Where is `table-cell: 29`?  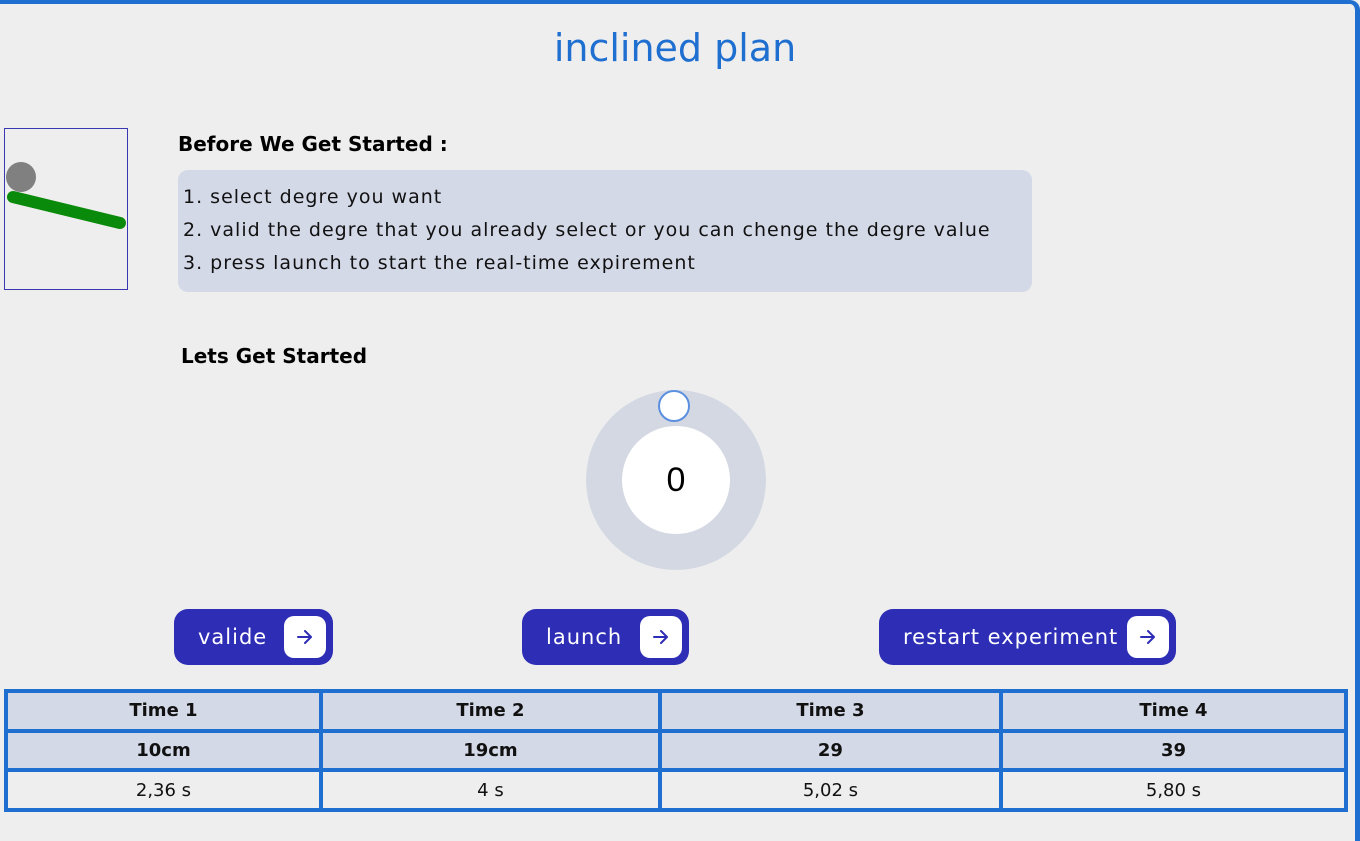 table-cell: 29 is located at coordinates (830, 750).